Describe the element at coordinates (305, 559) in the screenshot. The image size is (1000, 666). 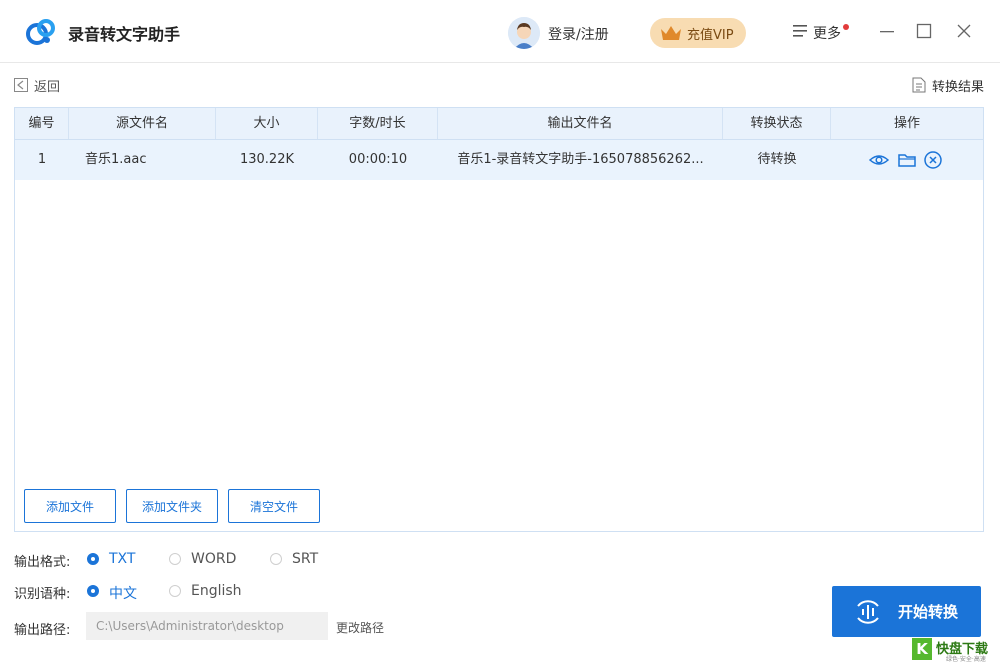
I see `format-srt-label: SRT` at that location.